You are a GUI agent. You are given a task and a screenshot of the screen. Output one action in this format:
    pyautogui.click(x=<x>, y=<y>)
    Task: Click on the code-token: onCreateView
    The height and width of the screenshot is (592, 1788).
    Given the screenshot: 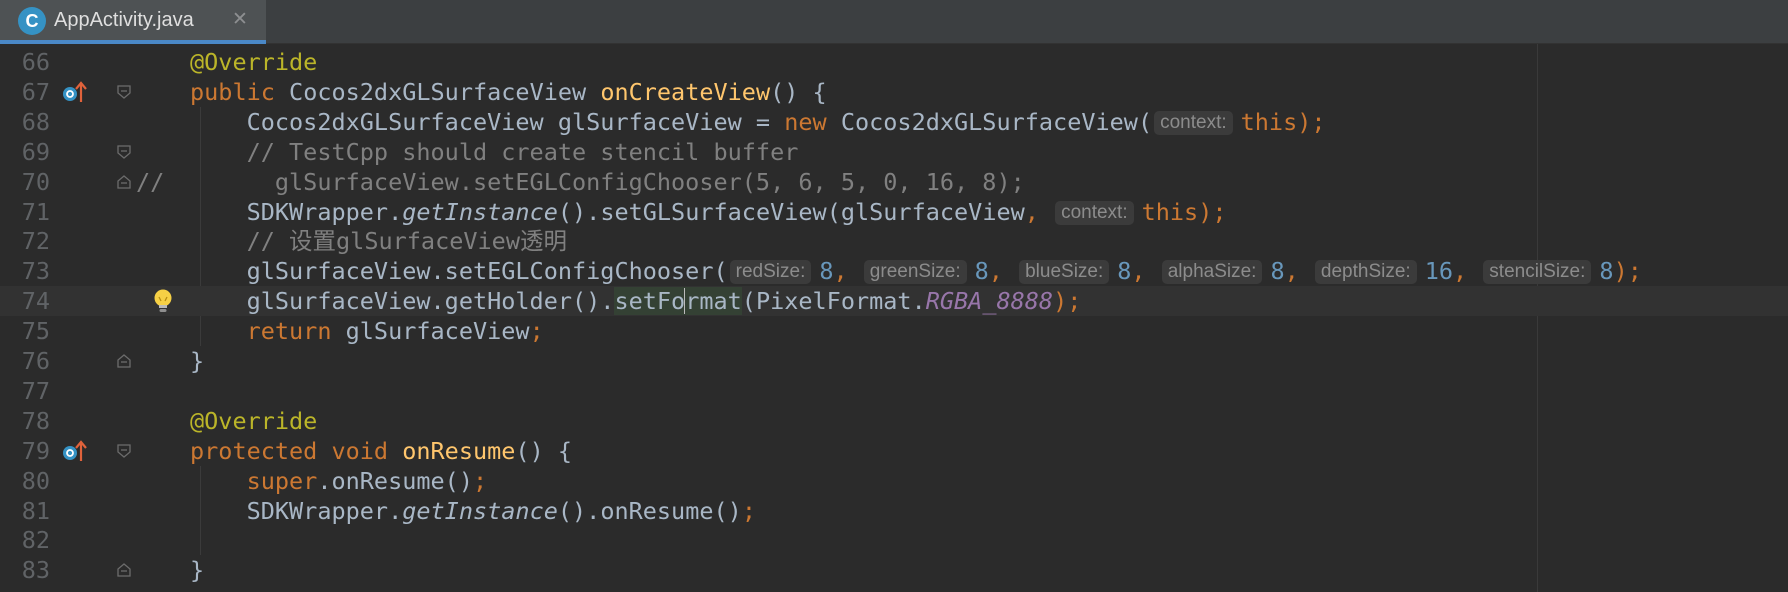 What is the action you would take?
    pyautogui.click(x=685, y=91)
    